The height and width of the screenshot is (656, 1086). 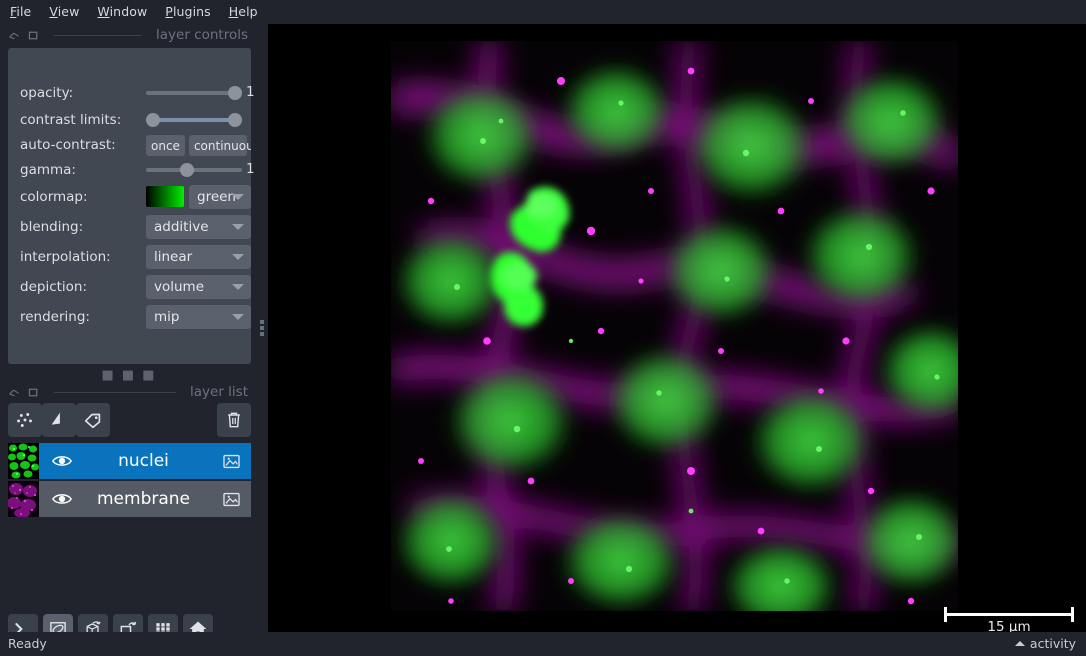 I want to click on contrast-limits-slider, so click(x=194, y=120).